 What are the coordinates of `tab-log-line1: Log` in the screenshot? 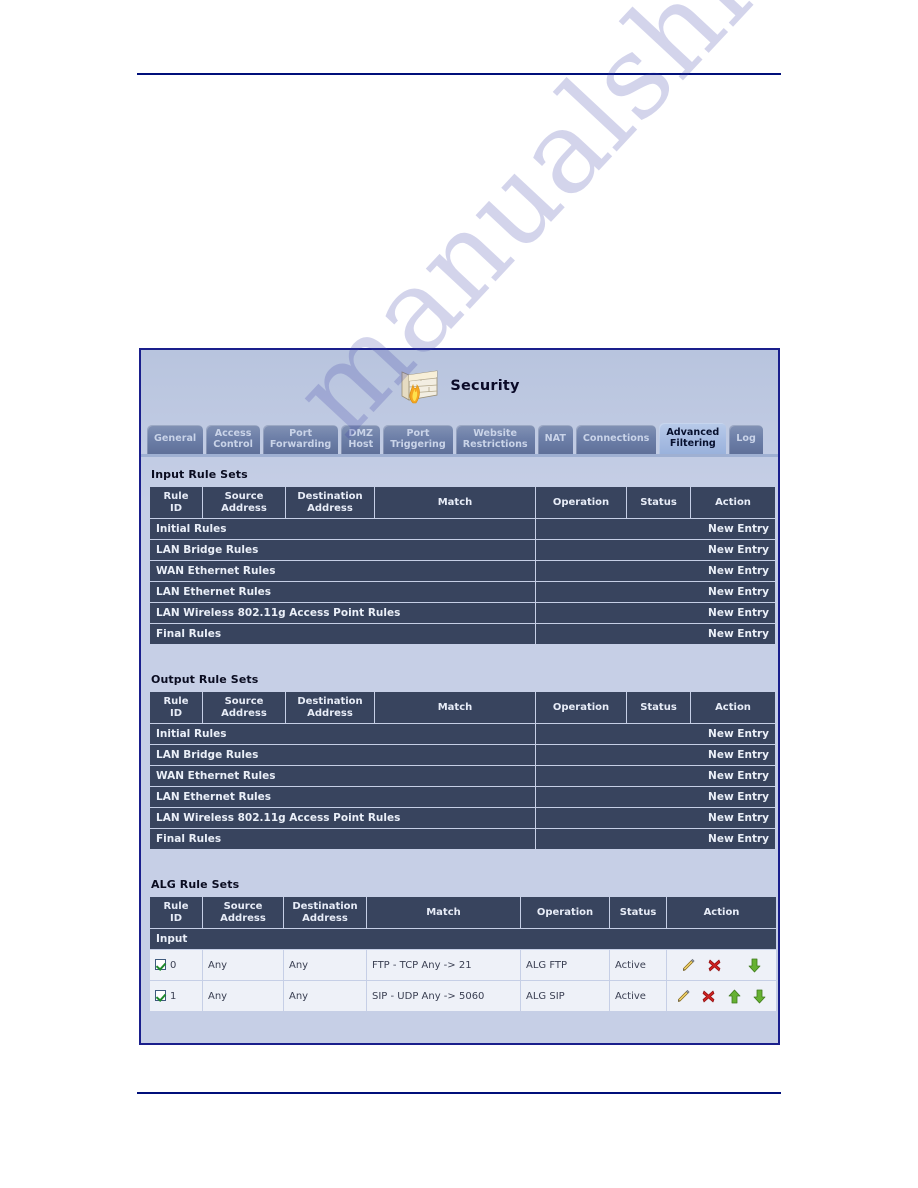 It's located at (746, 439).